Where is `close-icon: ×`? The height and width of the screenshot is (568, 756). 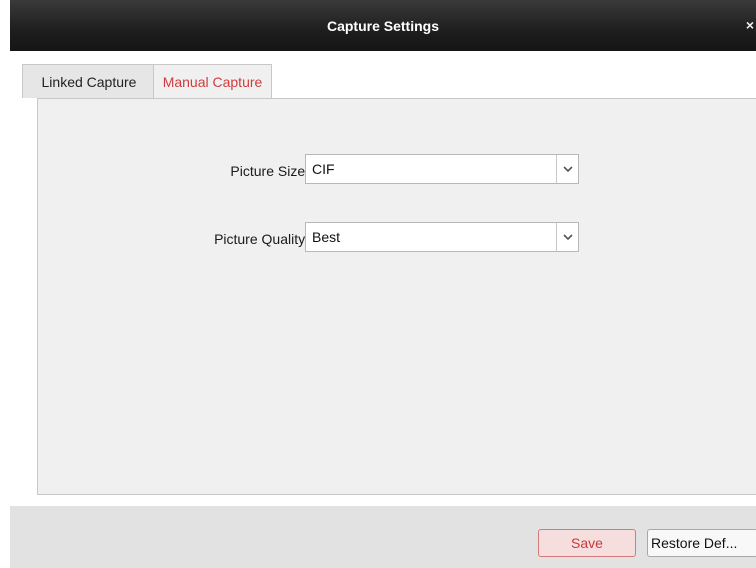 close-icon: × is located at coordinates (750, 25).